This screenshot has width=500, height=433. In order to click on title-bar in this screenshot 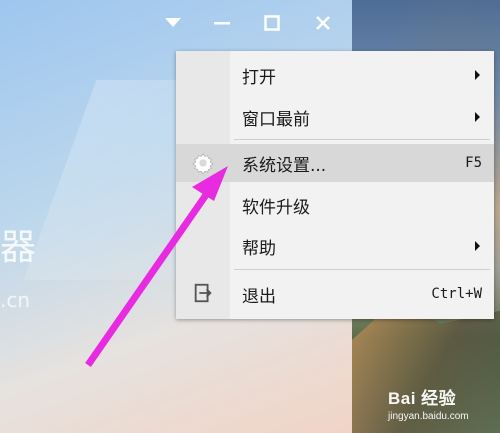, I will do `click(176, 25)`.